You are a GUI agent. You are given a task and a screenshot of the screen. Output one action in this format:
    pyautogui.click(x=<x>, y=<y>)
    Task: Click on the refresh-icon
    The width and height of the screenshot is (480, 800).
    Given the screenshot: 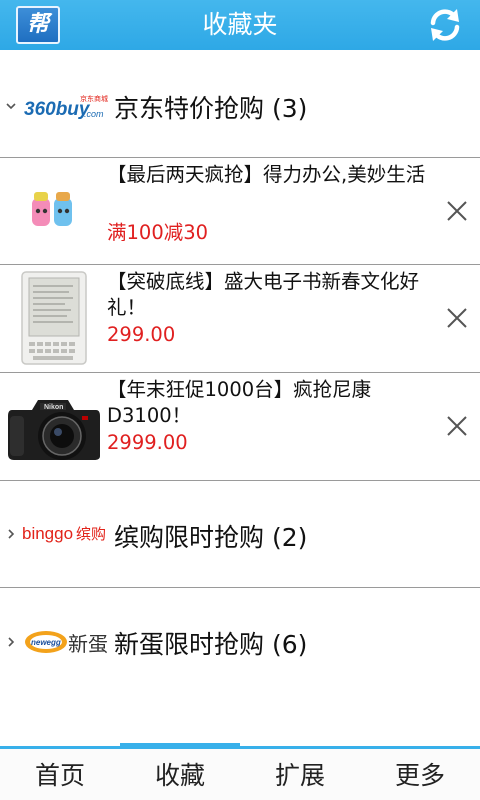 What is the action you would take?
    pyautogui.click(x=445, y=25)
    